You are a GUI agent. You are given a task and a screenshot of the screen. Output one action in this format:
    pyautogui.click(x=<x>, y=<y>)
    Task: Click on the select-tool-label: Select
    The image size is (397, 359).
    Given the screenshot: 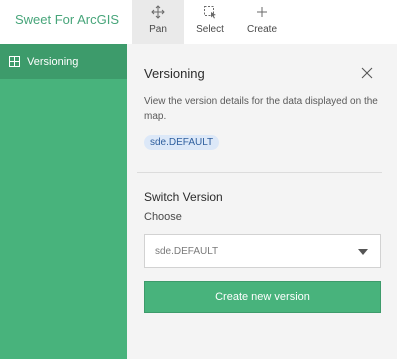 What is the action you would take?
    pyautogui.click(x=210, y=29)
    